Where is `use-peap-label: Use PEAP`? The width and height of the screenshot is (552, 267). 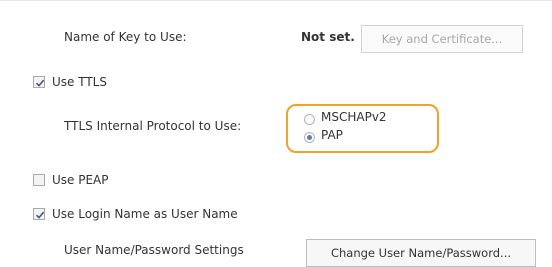
use-peap-label: Use PEAP is located at coordinates (80, 180).